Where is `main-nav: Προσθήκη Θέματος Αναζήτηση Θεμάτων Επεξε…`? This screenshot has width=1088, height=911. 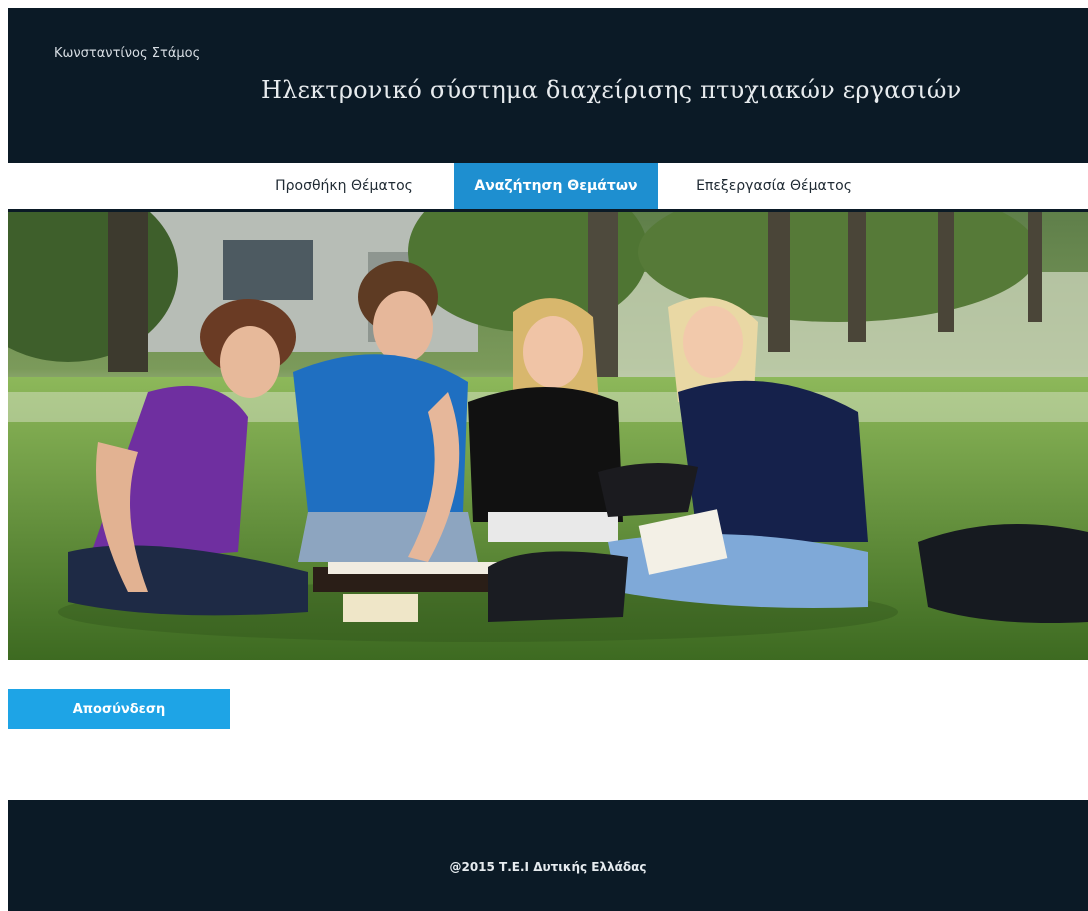
main-nav: Προσθήκη Θέματος Αναζήτηση Θεμάτων Επεξε… is located at coordinates (548, 187).